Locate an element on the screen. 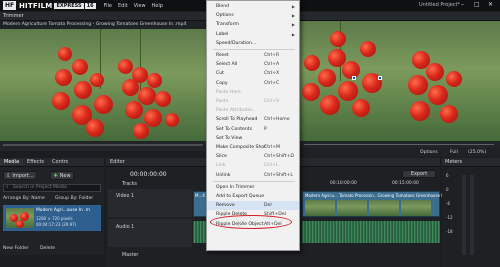 The height and width of the screenshot is (267, 500). transform-handle-left is located at coordinates (354, 78).